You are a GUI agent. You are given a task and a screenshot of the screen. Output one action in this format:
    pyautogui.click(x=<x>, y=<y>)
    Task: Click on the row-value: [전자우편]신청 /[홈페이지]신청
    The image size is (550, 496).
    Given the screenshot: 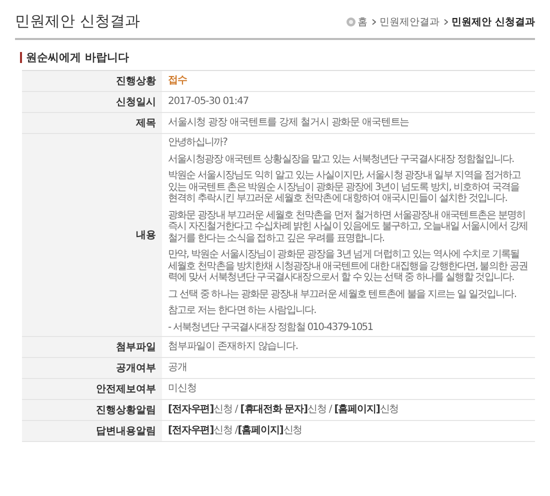 What is the action you would take?
    pyautogui.click(x=236, y=431)
    